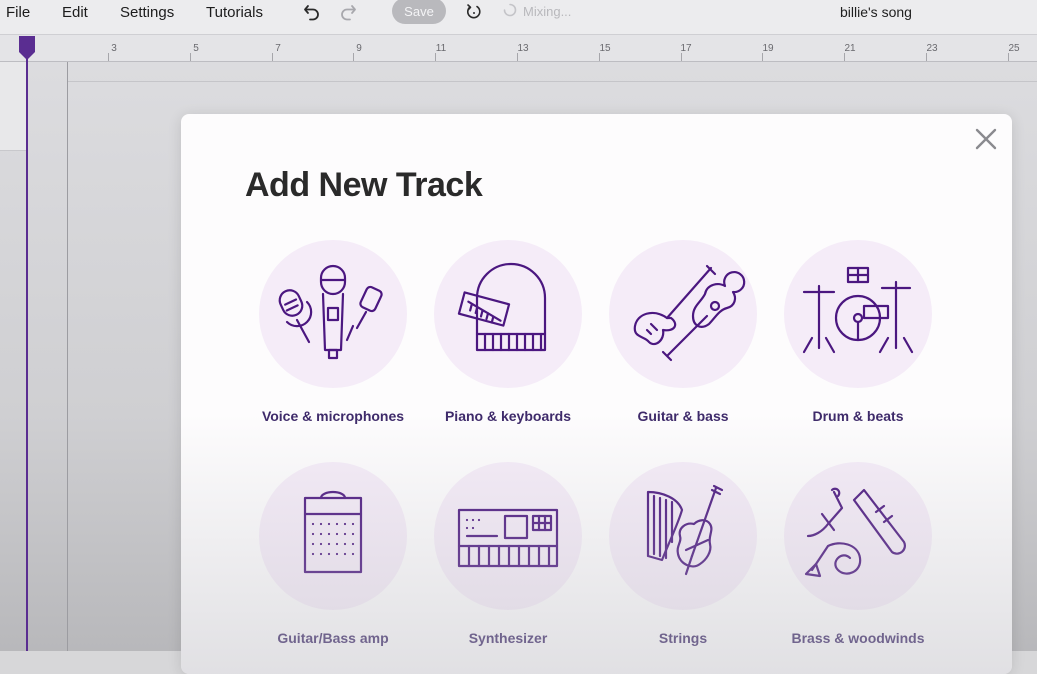 This screenshot has height=674, width=1037. Describe the element at coordinates (441, 48) in the screenshot. I see `ruler-label: 11` at that location.